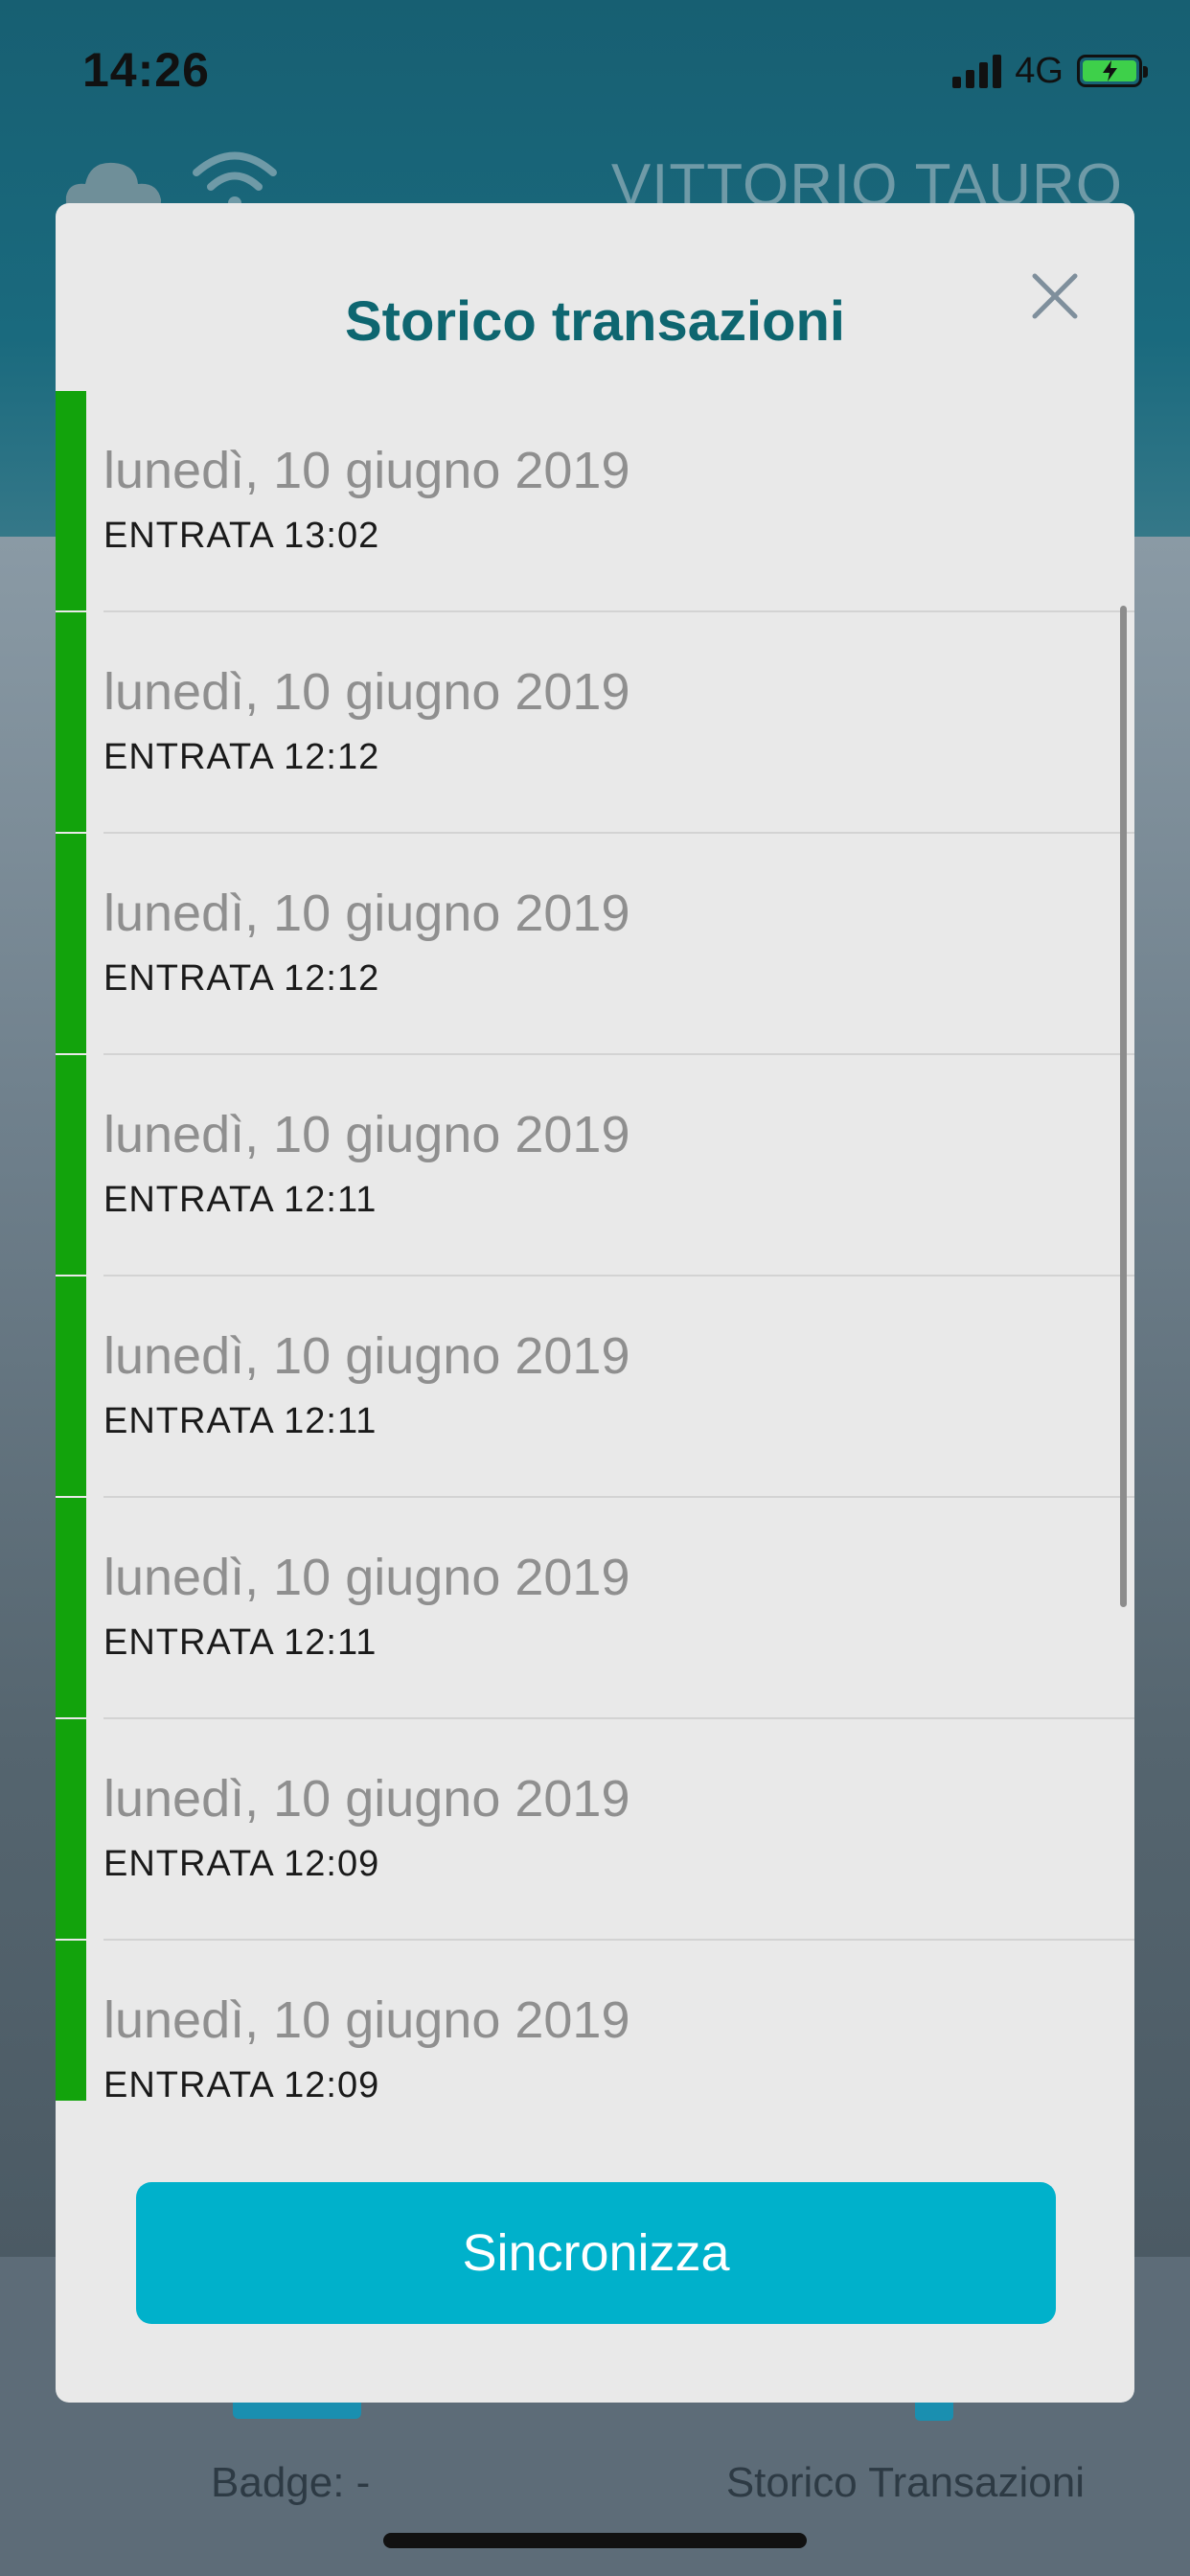 This screenshot has width=1190, height=2576. Describe the element at coordinates (235, 181) in the screenshot. I see `wifi-icon` at that location.